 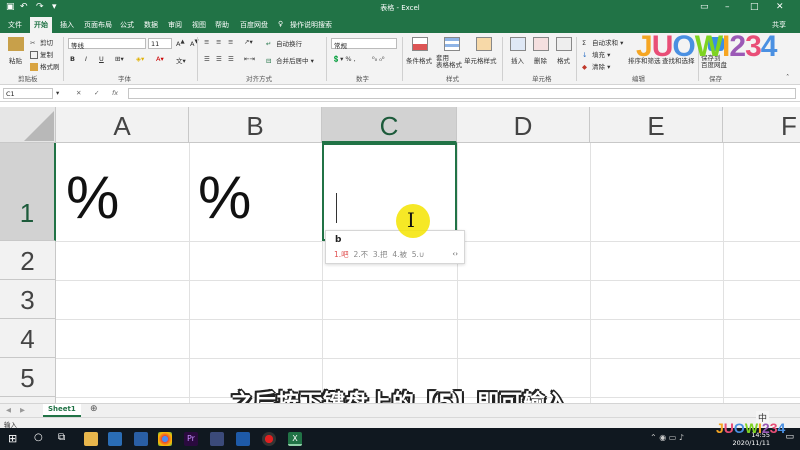 What do you see at coordinates (243, 439) in the screenshot?
I see `phone-icon` at bounding box center [243, 439].